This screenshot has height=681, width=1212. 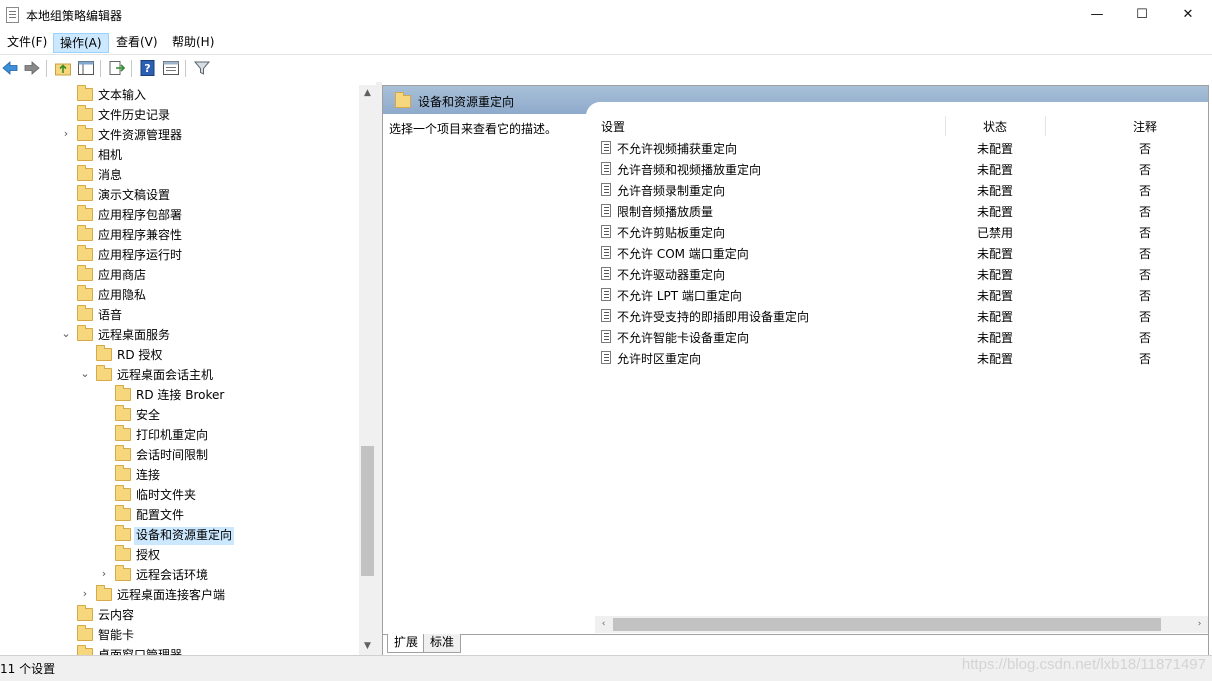 I want to click on tree-item-label: 文件资源管理器, so click(x=140, y=136).